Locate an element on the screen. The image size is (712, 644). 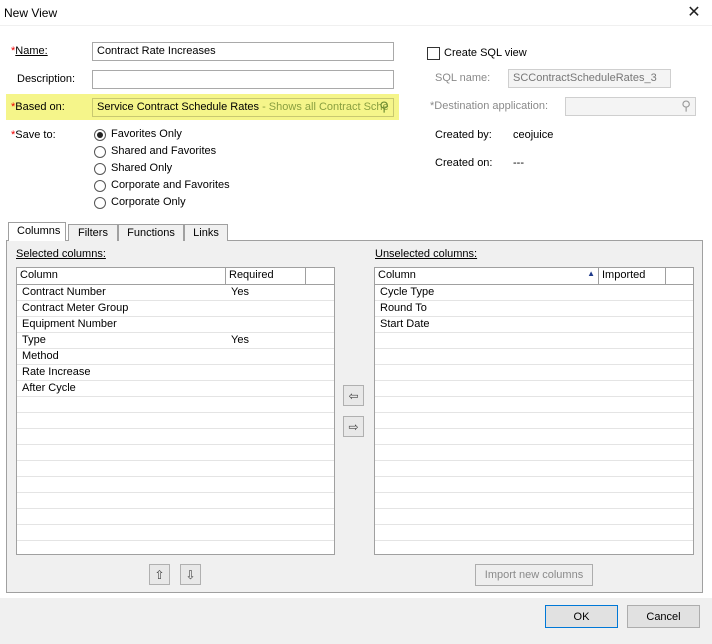
based-on-label-text: Based on: is located at coordinates (40, 107).